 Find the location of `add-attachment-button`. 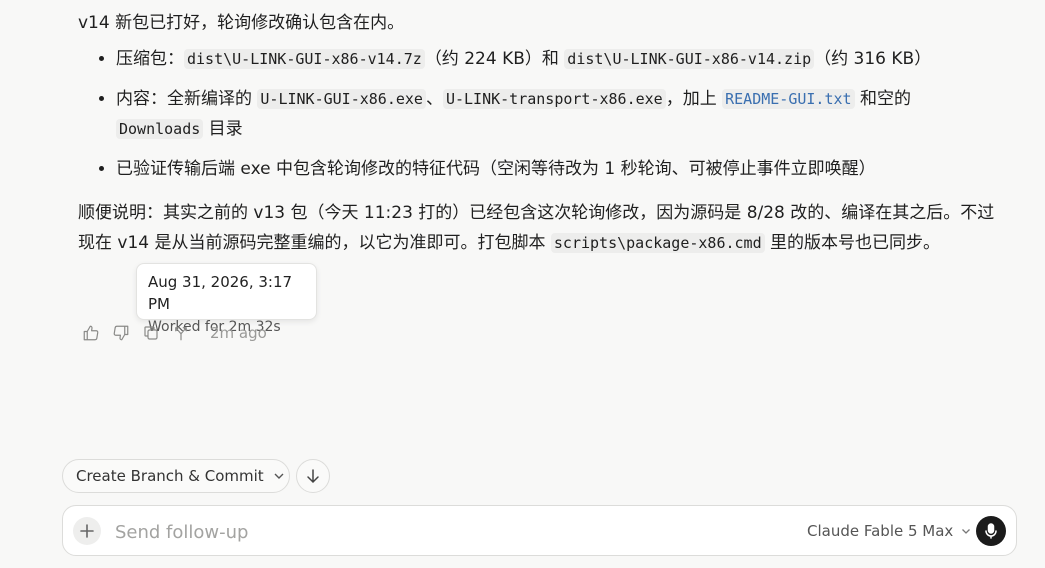

add-attachment-button is located at coordinates (87, 531).